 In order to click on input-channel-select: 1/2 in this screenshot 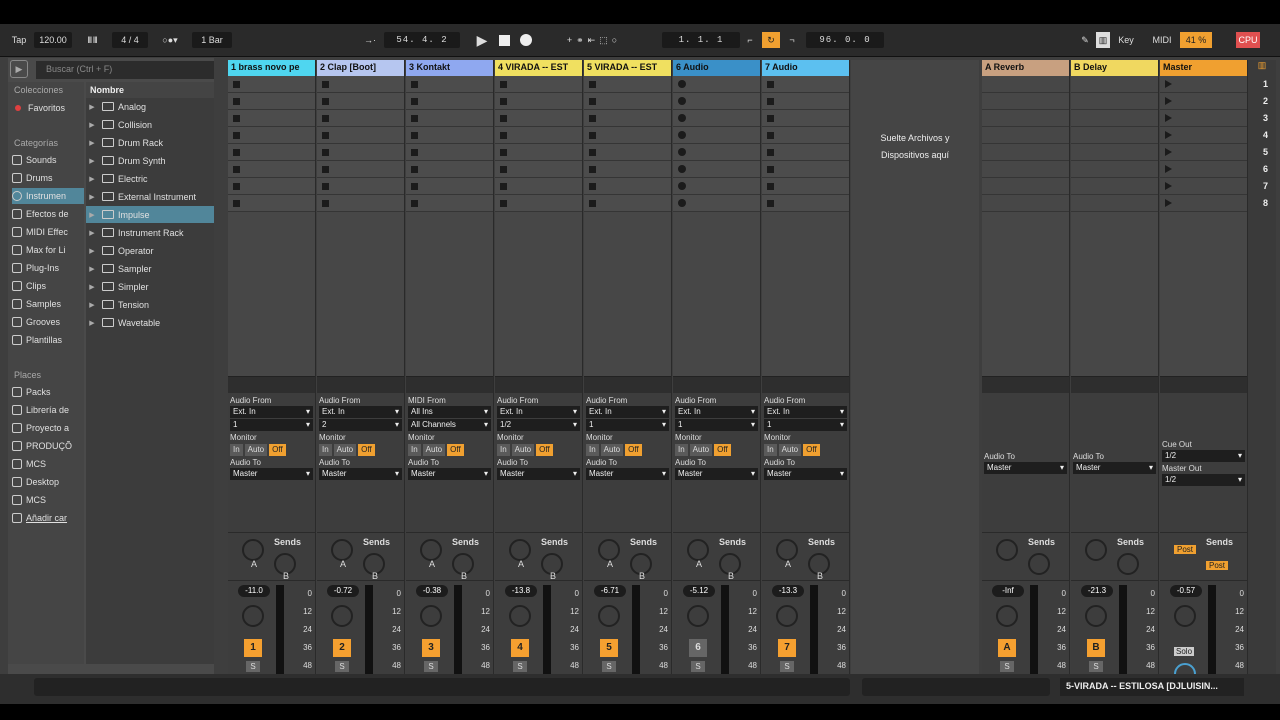, I will do `click(538, 425)`.